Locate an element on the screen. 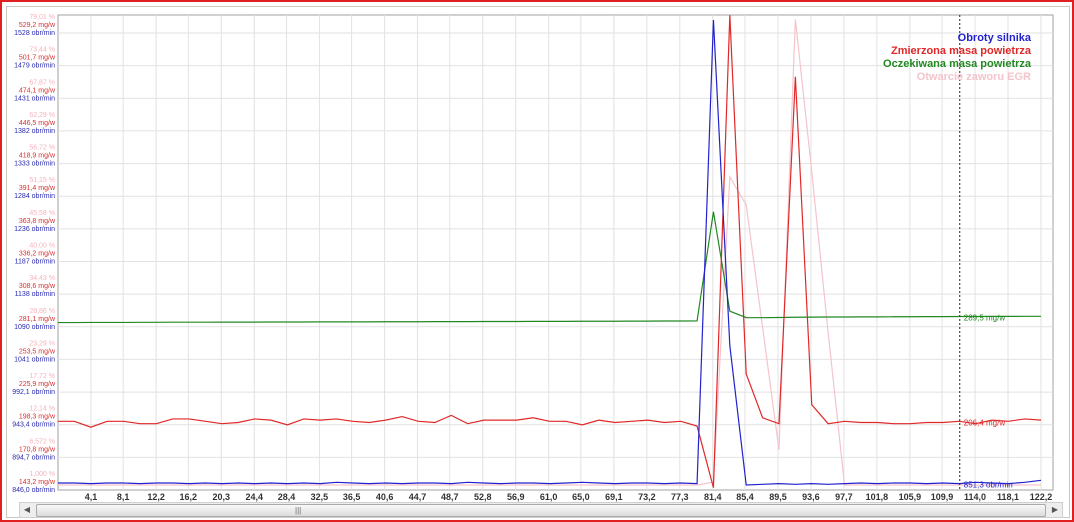 Image resolution: width=1074 pixels, height=522 pixels. y-axis-label-pct: 12,14 % is located at coordinates (42, 409).